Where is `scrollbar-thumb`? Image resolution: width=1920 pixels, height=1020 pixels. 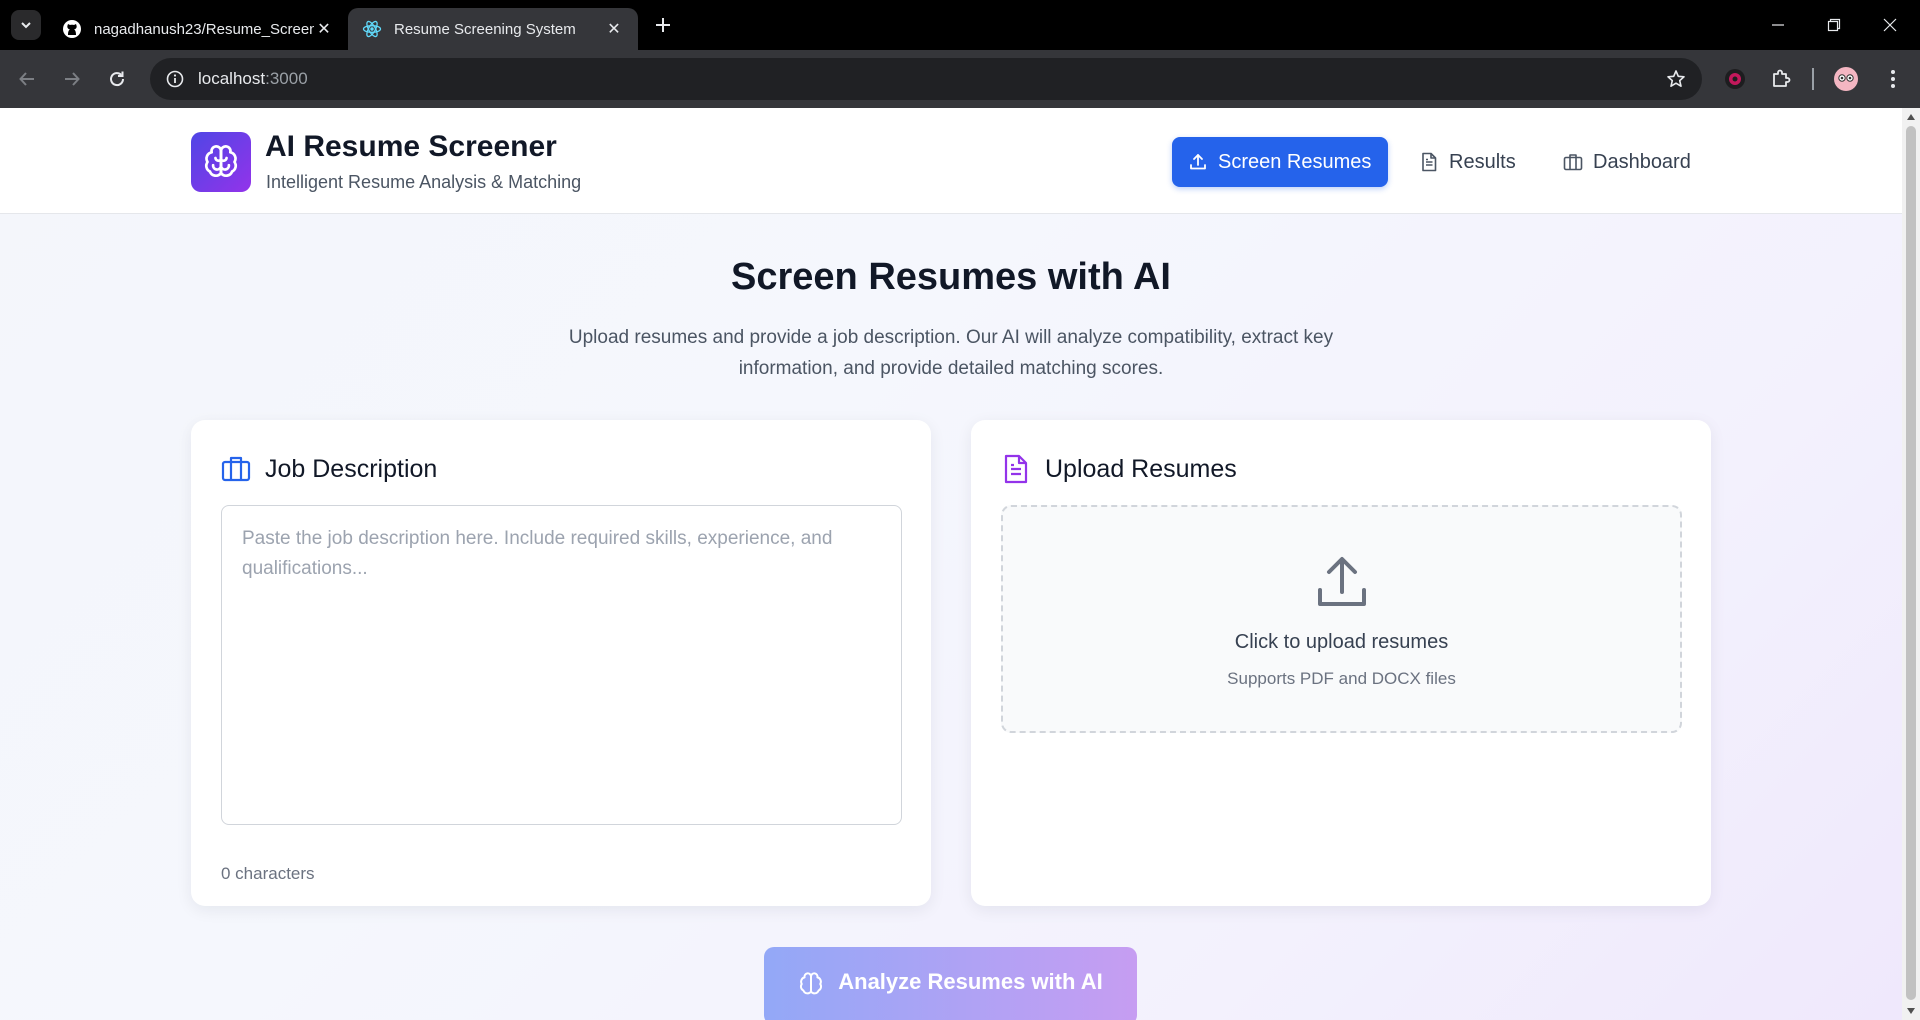 scrollbar-thumb is located at coordinates (1911, 563).